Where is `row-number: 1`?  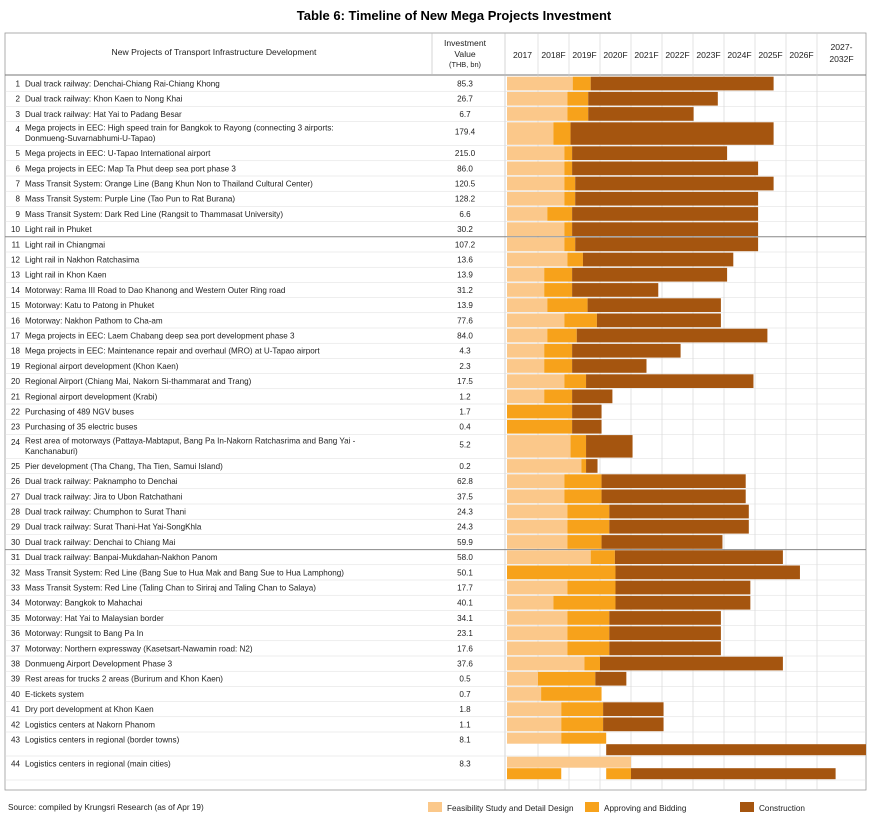
row-number: 1 is located at coordinates (17, 84).